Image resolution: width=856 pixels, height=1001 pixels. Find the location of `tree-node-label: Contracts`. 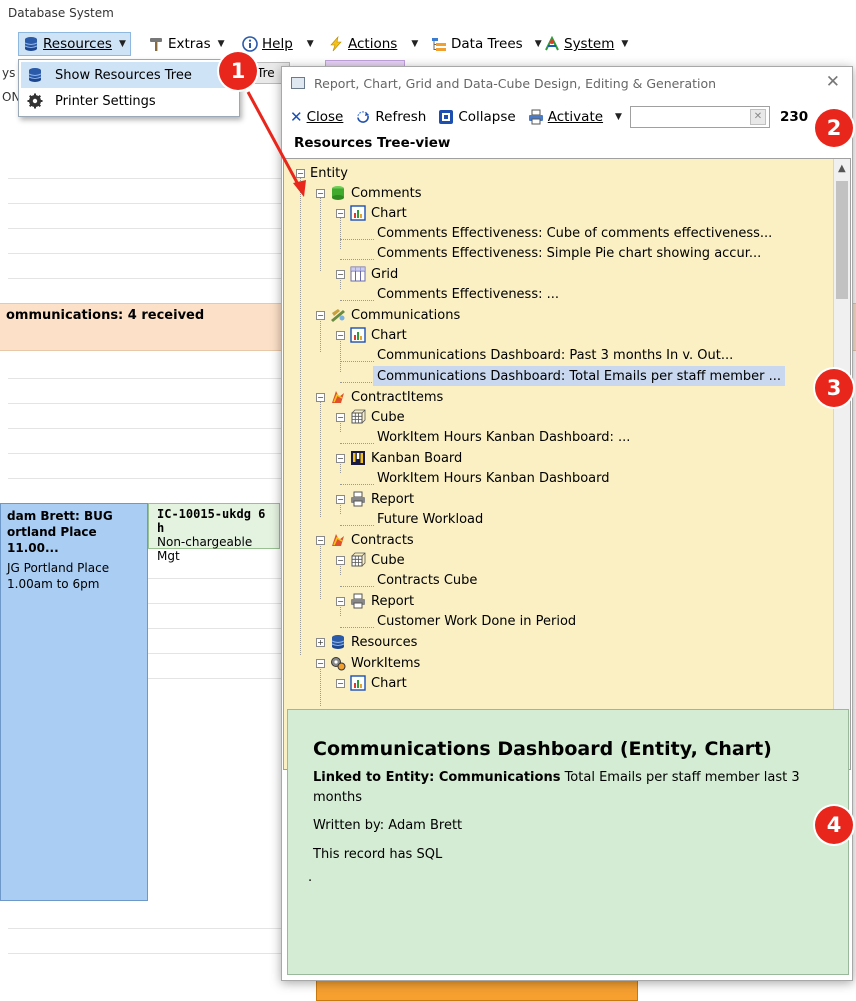

tree-node-label: Contracts is located at coordinates (382, 540).